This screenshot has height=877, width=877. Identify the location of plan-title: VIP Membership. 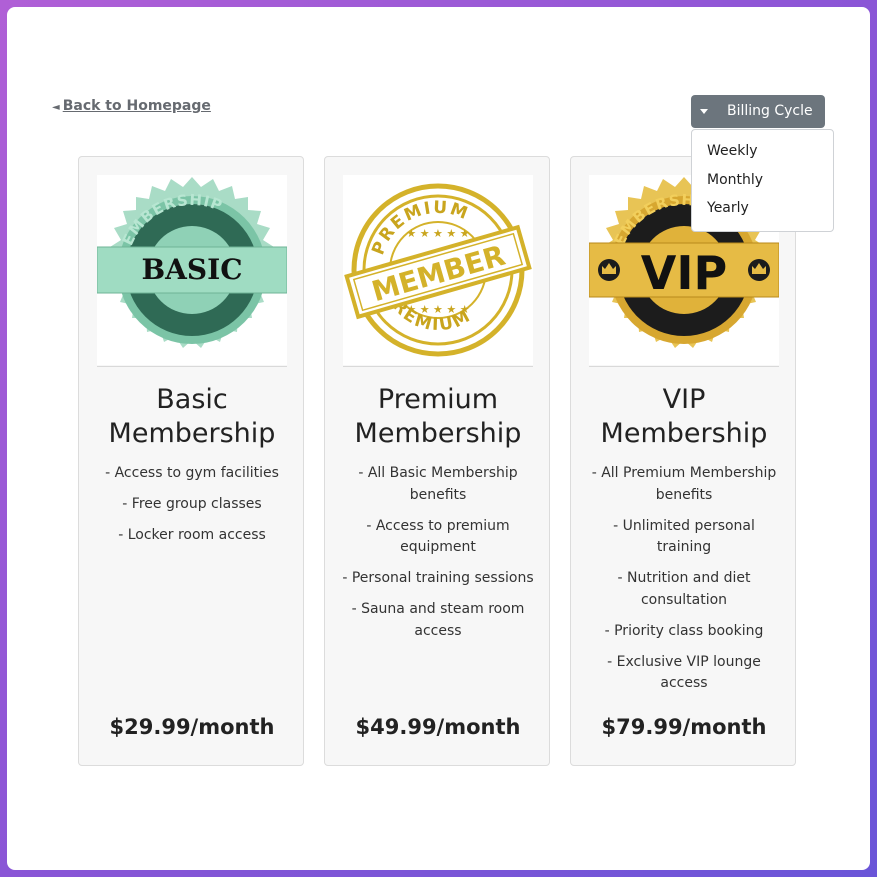
(684, 416).